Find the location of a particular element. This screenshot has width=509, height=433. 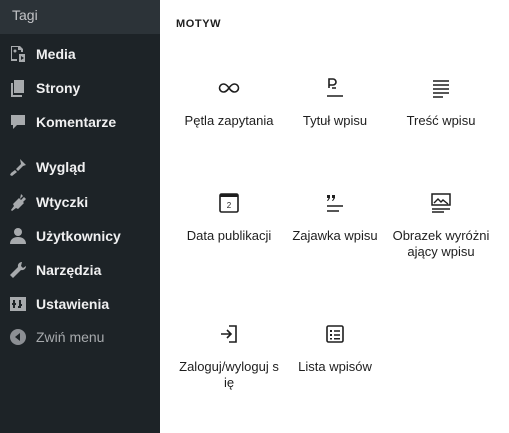

sidebar-item-pages: Strony is located at coordinates (80, 88).